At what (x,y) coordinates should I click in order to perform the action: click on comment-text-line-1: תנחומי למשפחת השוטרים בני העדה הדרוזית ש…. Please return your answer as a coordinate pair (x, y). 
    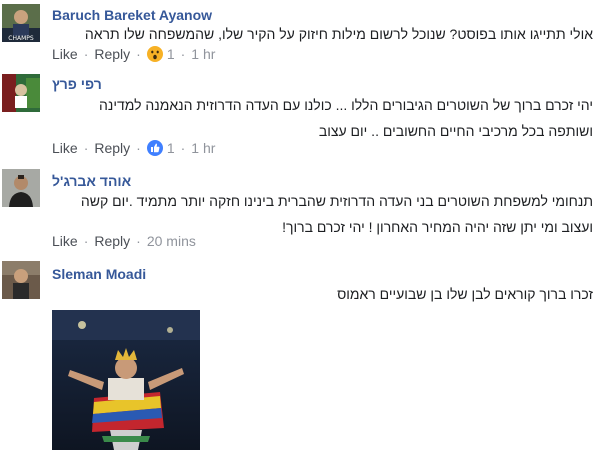
    Looking at the image, I should click on (336, 201).